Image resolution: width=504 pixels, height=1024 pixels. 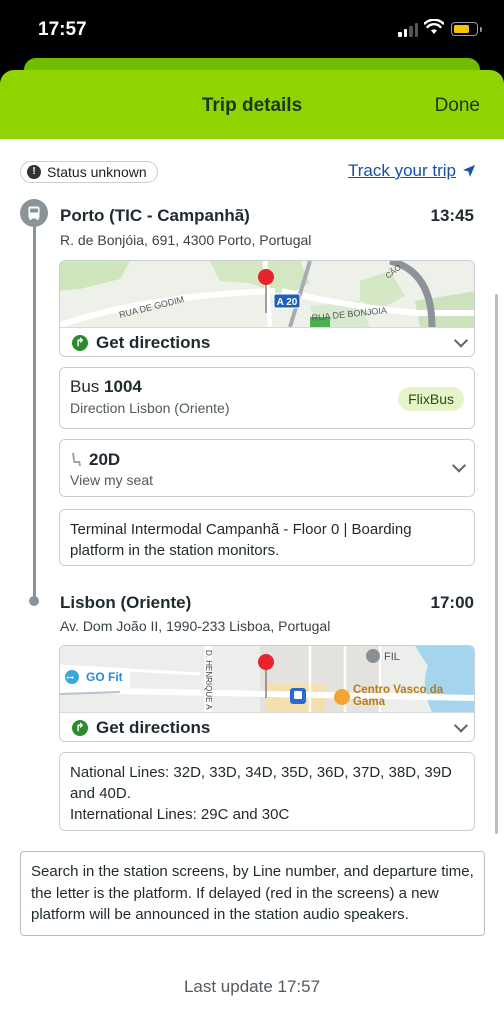 What do you see at coordinates (34, 172) in the screenshot?
I see `alert-icon: !` at bounding box center [34, 172].